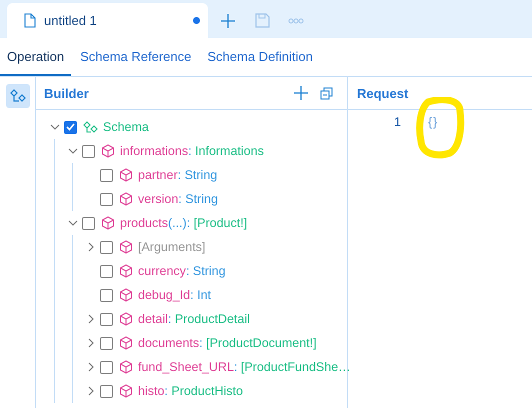  Describe the element at coordinates (107, 20) in the screenshot. I see `document-tab: untitled 1` at that location.